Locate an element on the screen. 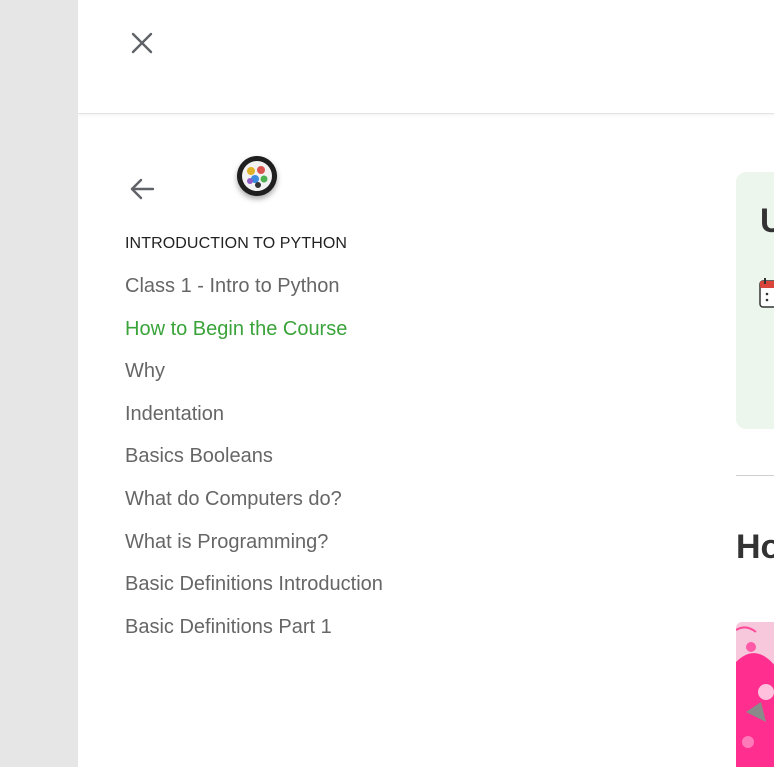  close-button is located at coordinates (142, 43).